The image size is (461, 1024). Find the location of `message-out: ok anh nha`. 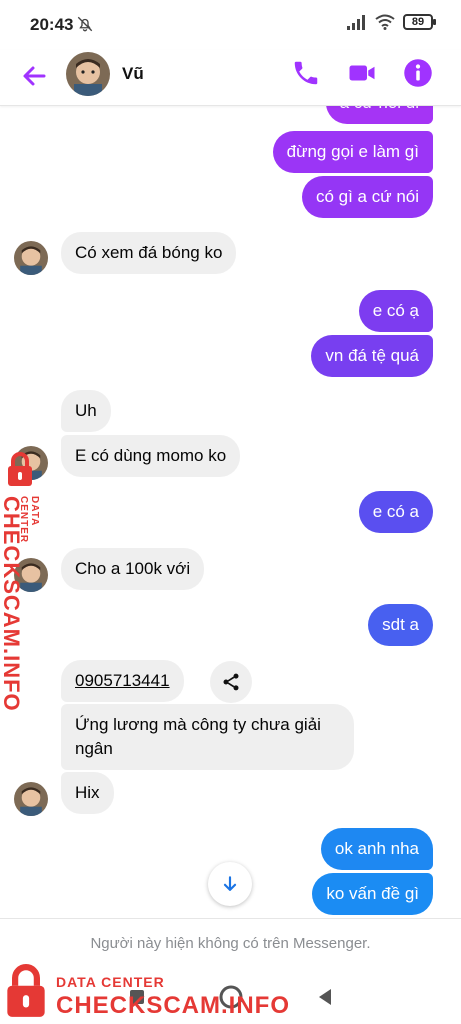

message-out: ok anh nha is located at coordinates (376, 849).